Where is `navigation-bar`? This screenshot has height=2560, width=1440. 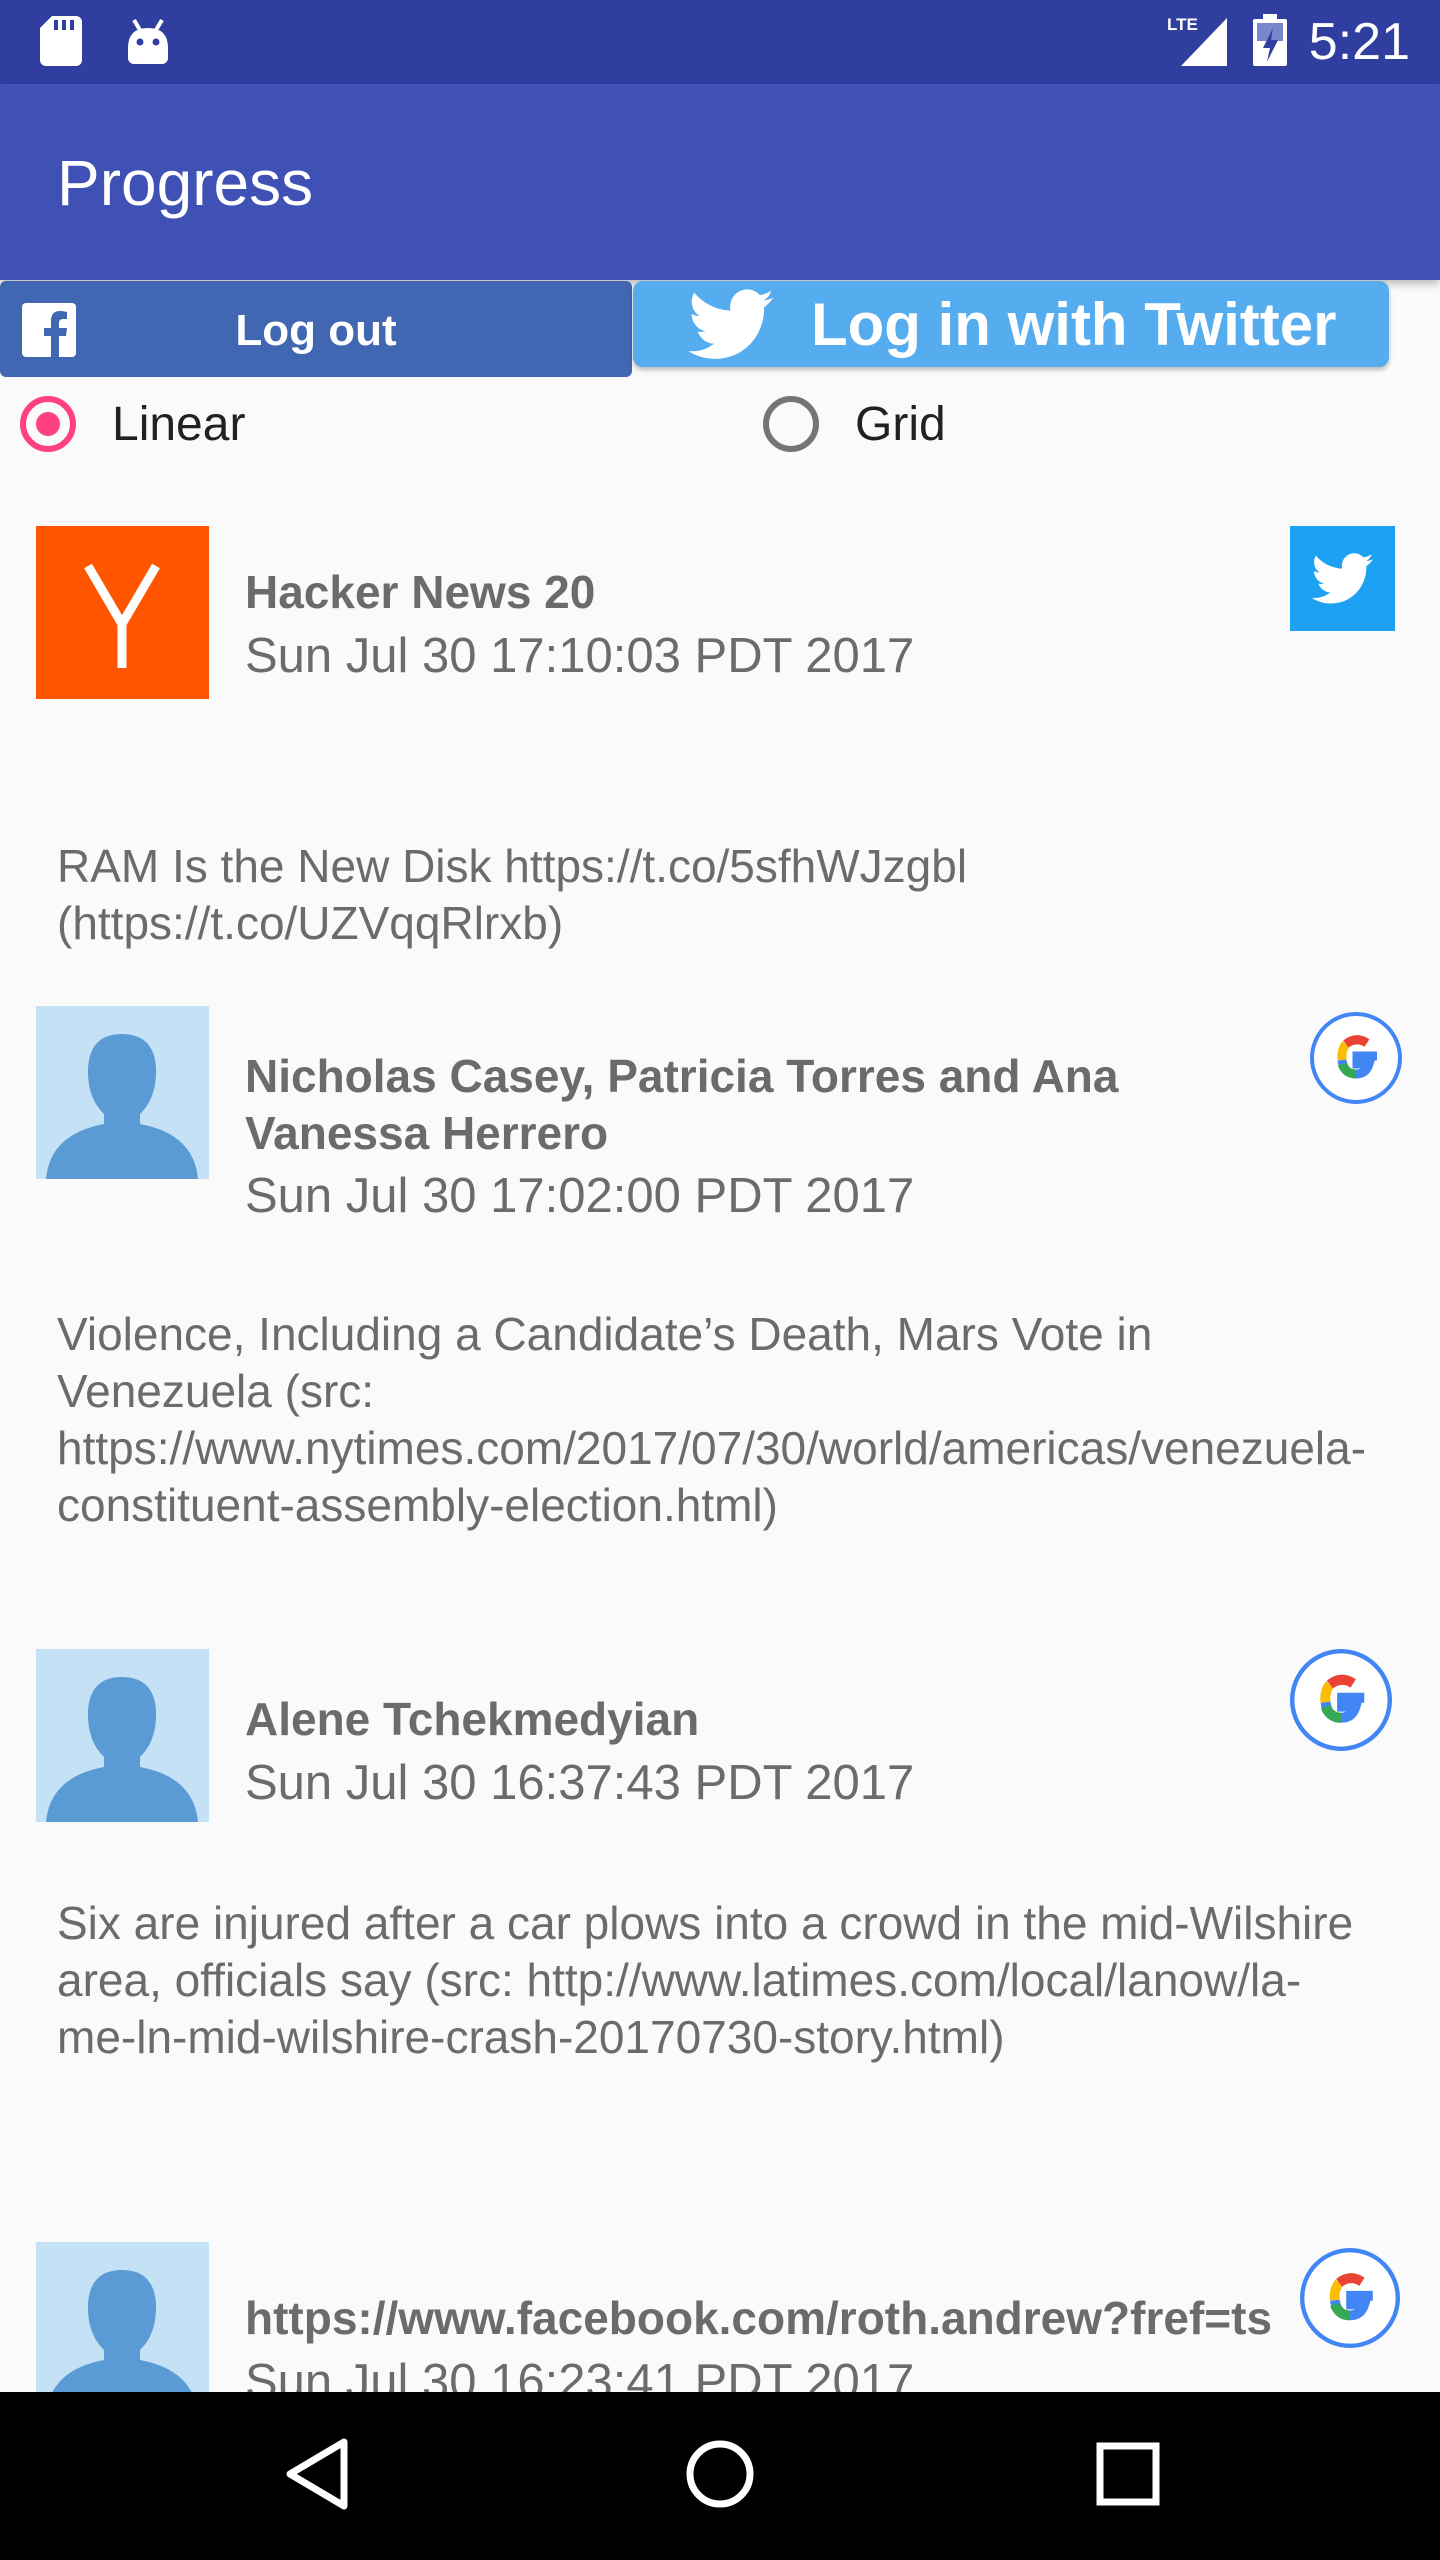 navigation-bar is located at coordinates (720, 2476).